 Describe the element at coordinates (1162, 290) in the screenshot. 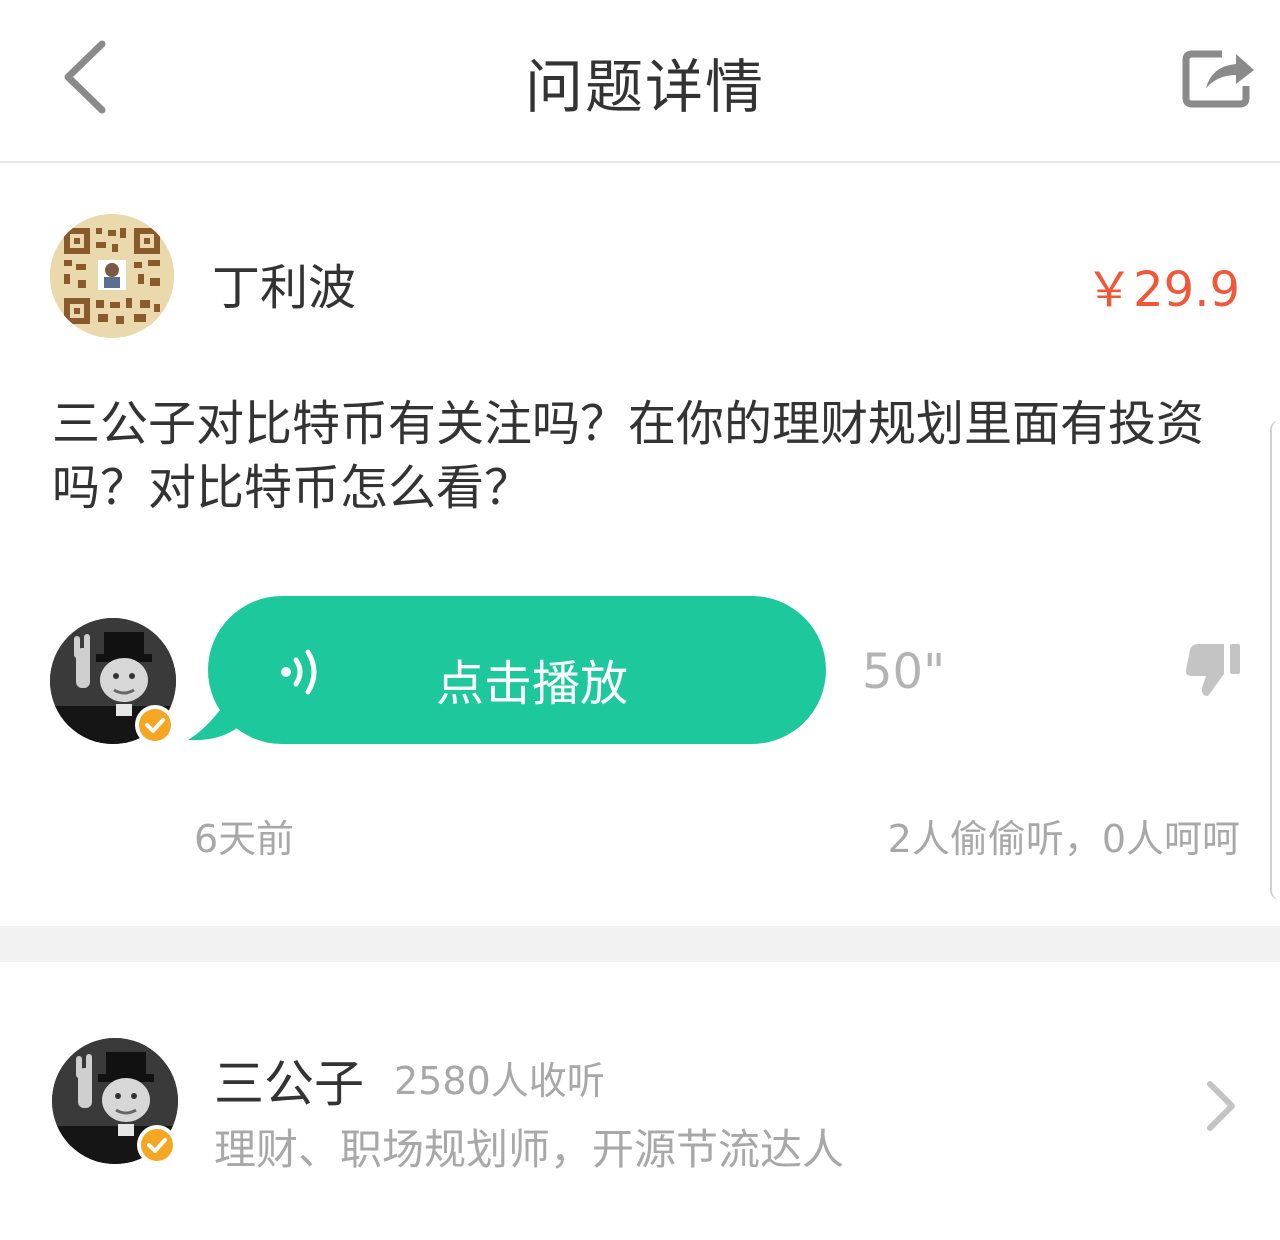

I see `question-price: ￥29.9` at that location.